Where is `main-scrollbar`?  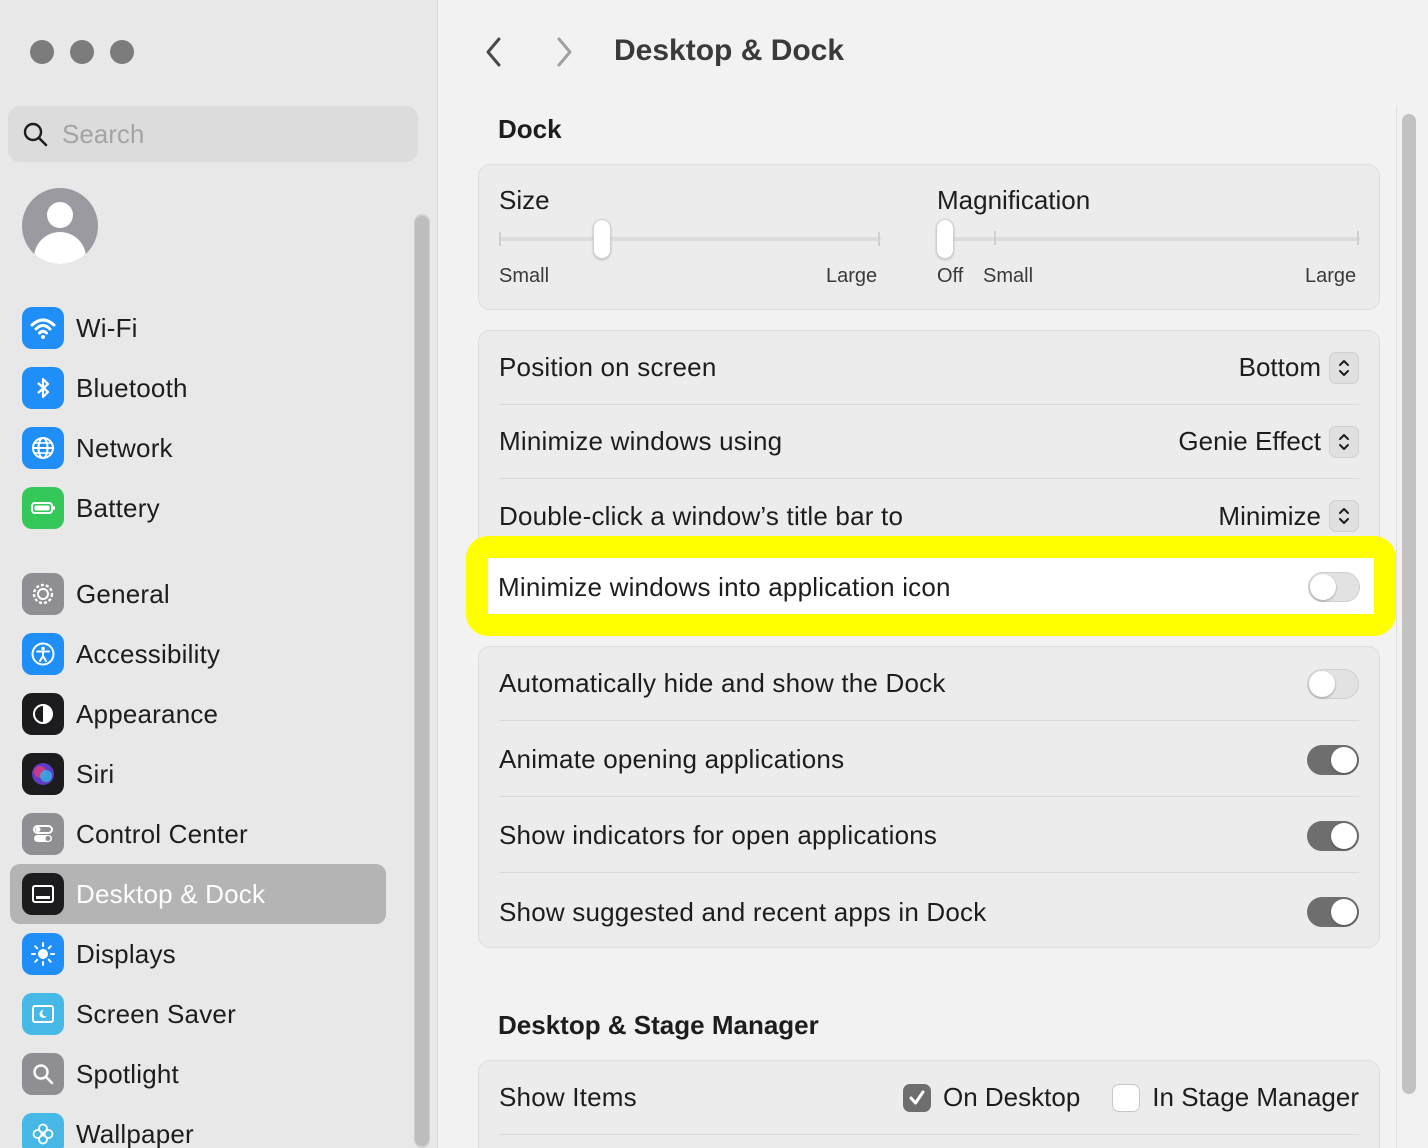
main-scrollbar is located at coordinates (1408, 627).